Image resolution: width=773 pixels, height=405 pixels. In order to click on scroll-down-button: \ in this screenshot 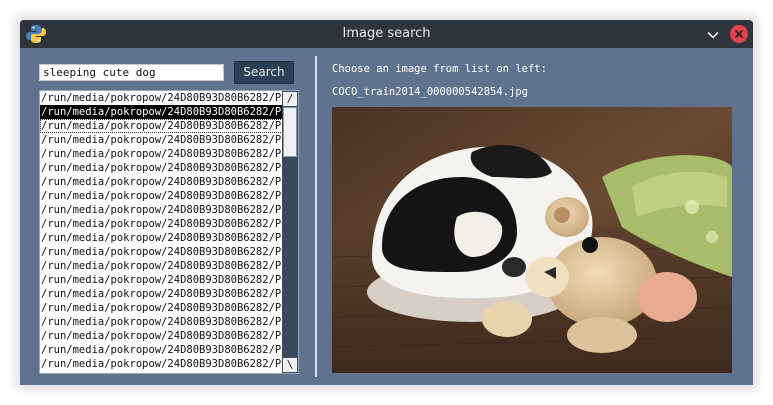, I will do `click(290, 365)`.